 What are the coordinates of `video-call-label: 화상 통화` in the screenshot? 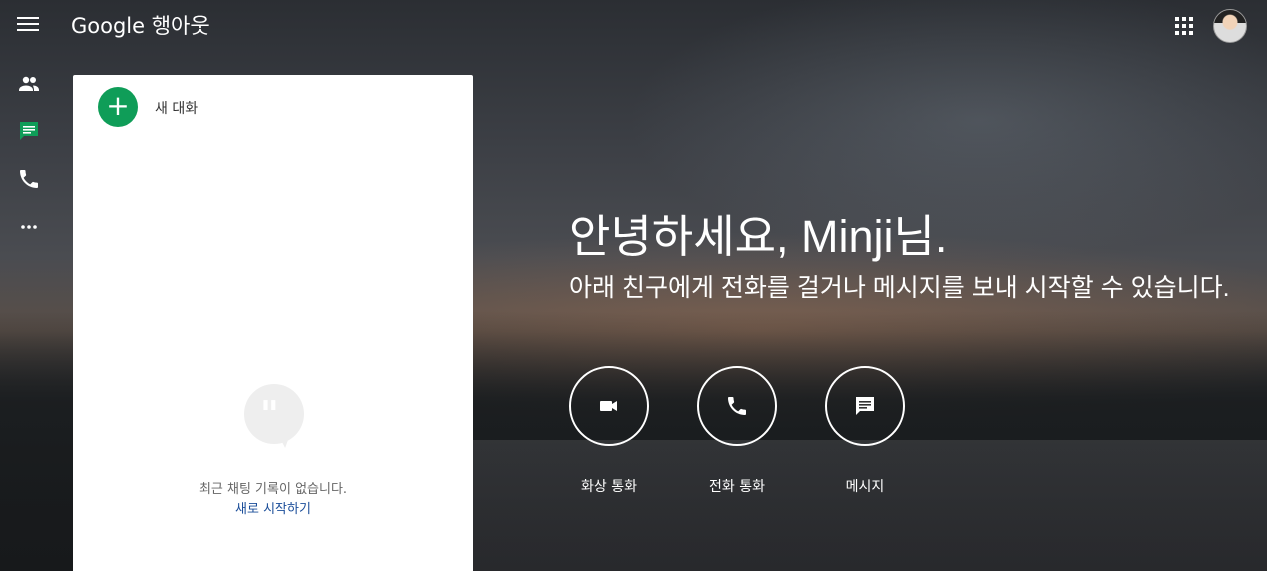 It's located at (609, 487).